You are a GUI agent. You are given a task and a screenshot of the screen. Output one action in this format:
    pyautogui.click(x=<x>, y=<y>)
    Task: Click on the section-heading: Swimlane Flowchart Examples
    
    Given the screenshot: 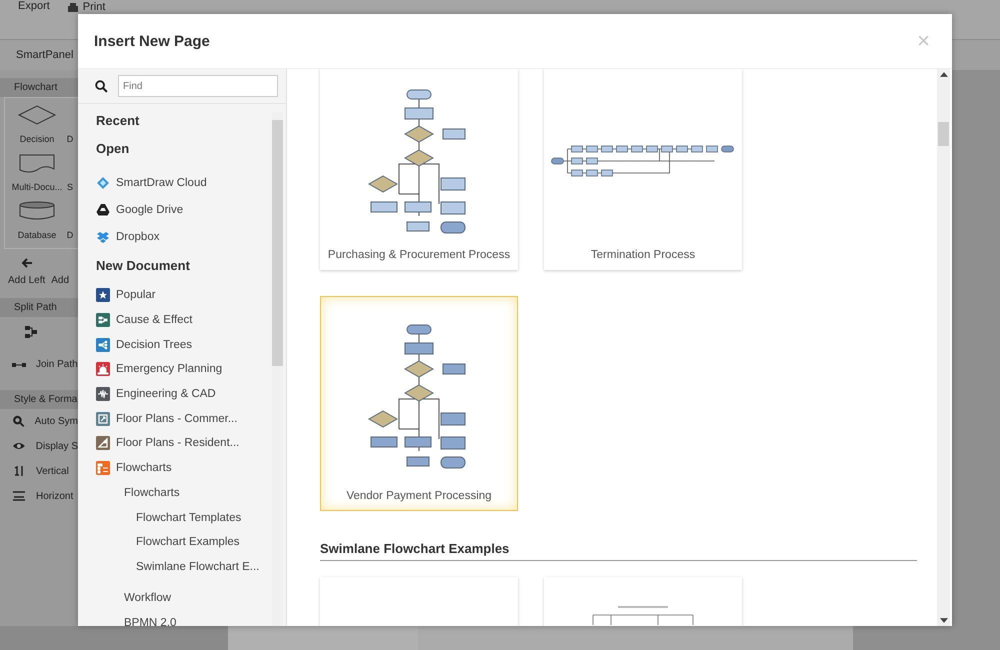 What is the action you would take?
    pyautogui.click(x=618, y=551)
    